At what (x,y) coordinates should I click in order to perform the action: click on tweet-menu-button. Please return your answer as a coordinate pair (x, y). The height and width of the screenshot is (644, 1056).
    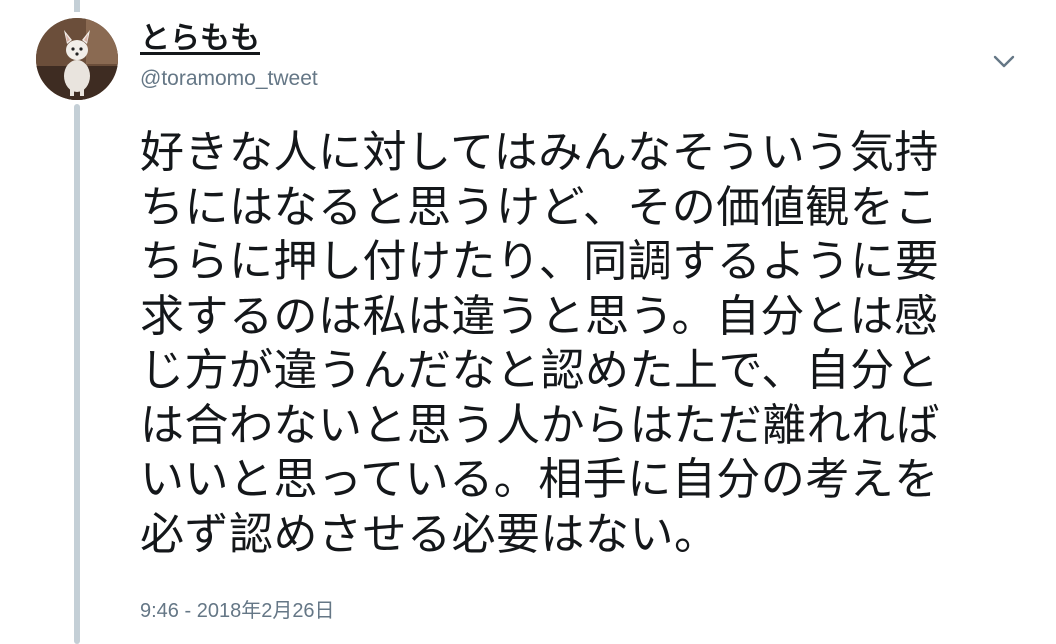
    Looking at the image, I should click on (1004, 61).